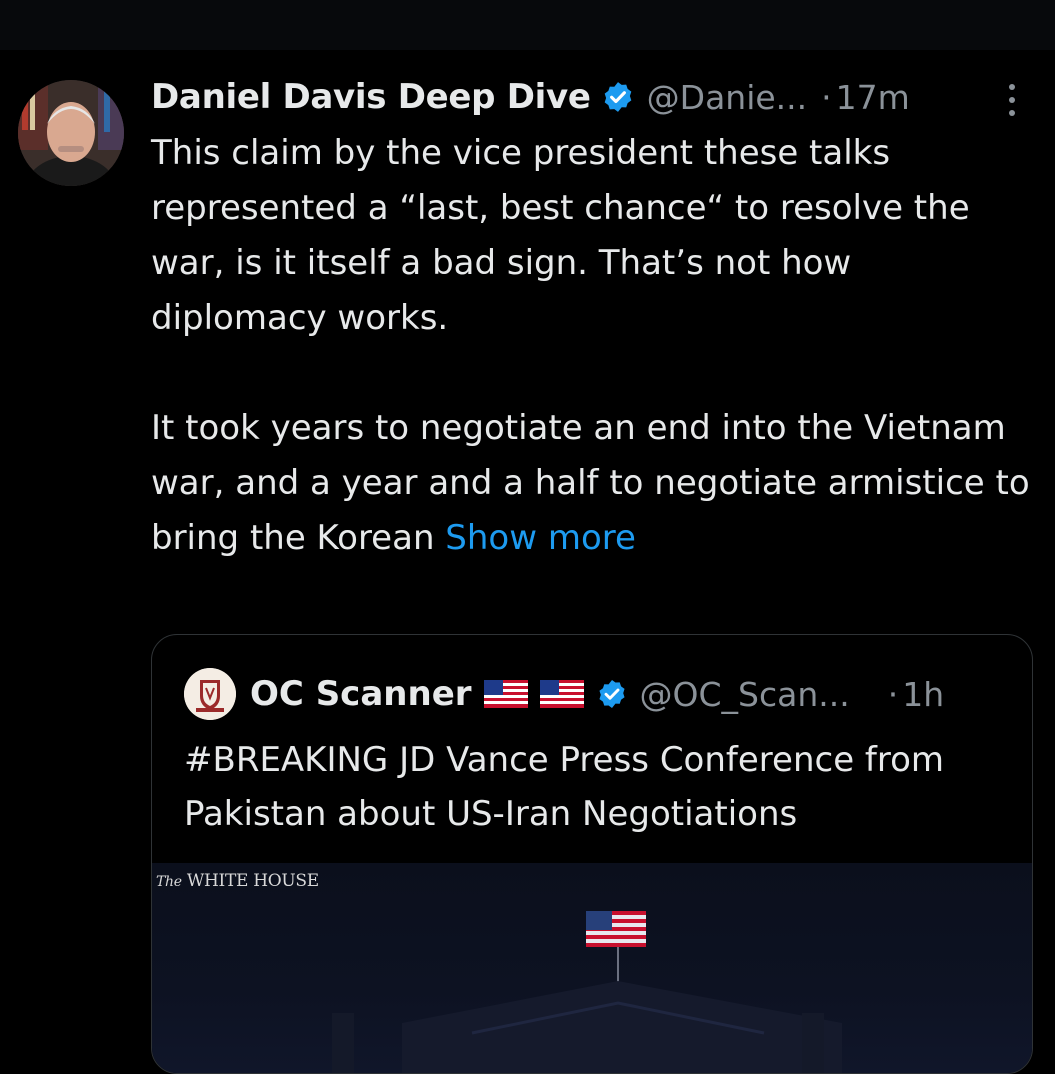  Describe the element at coordinates (361, 694) in the screenshot. I see `quoted-author-name: OC Scanner` at that location.